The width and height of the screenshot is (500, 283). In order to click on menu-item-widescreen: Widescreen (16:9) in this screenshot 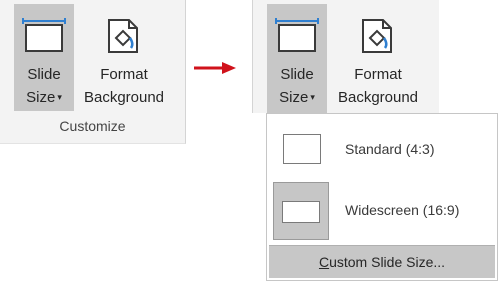, I will do `click(382, 211)`.